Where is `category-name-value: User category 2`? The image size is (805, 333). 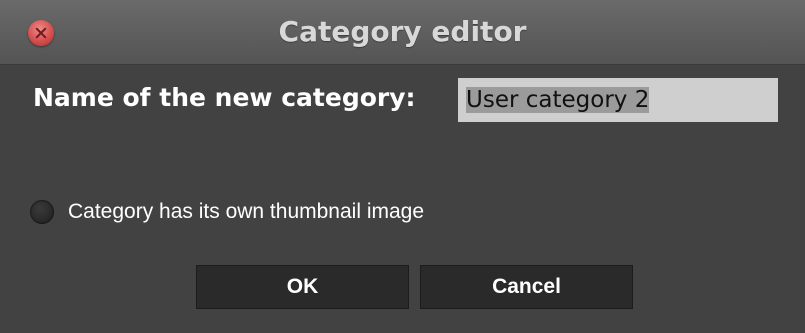
category-name-value: User category 2 is located at coordinates (558, 100).